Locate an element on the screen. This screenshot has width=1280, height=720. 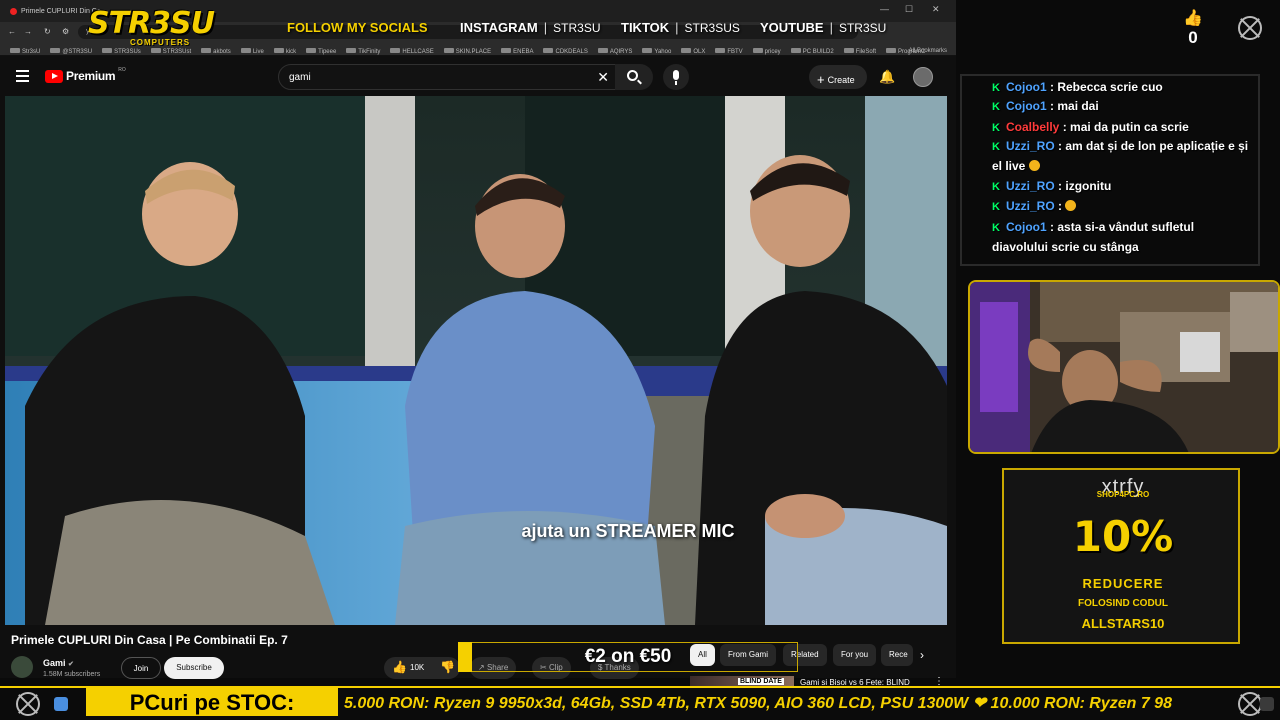
channel-name: Gami ✔ is located at coordinates (58, 663).